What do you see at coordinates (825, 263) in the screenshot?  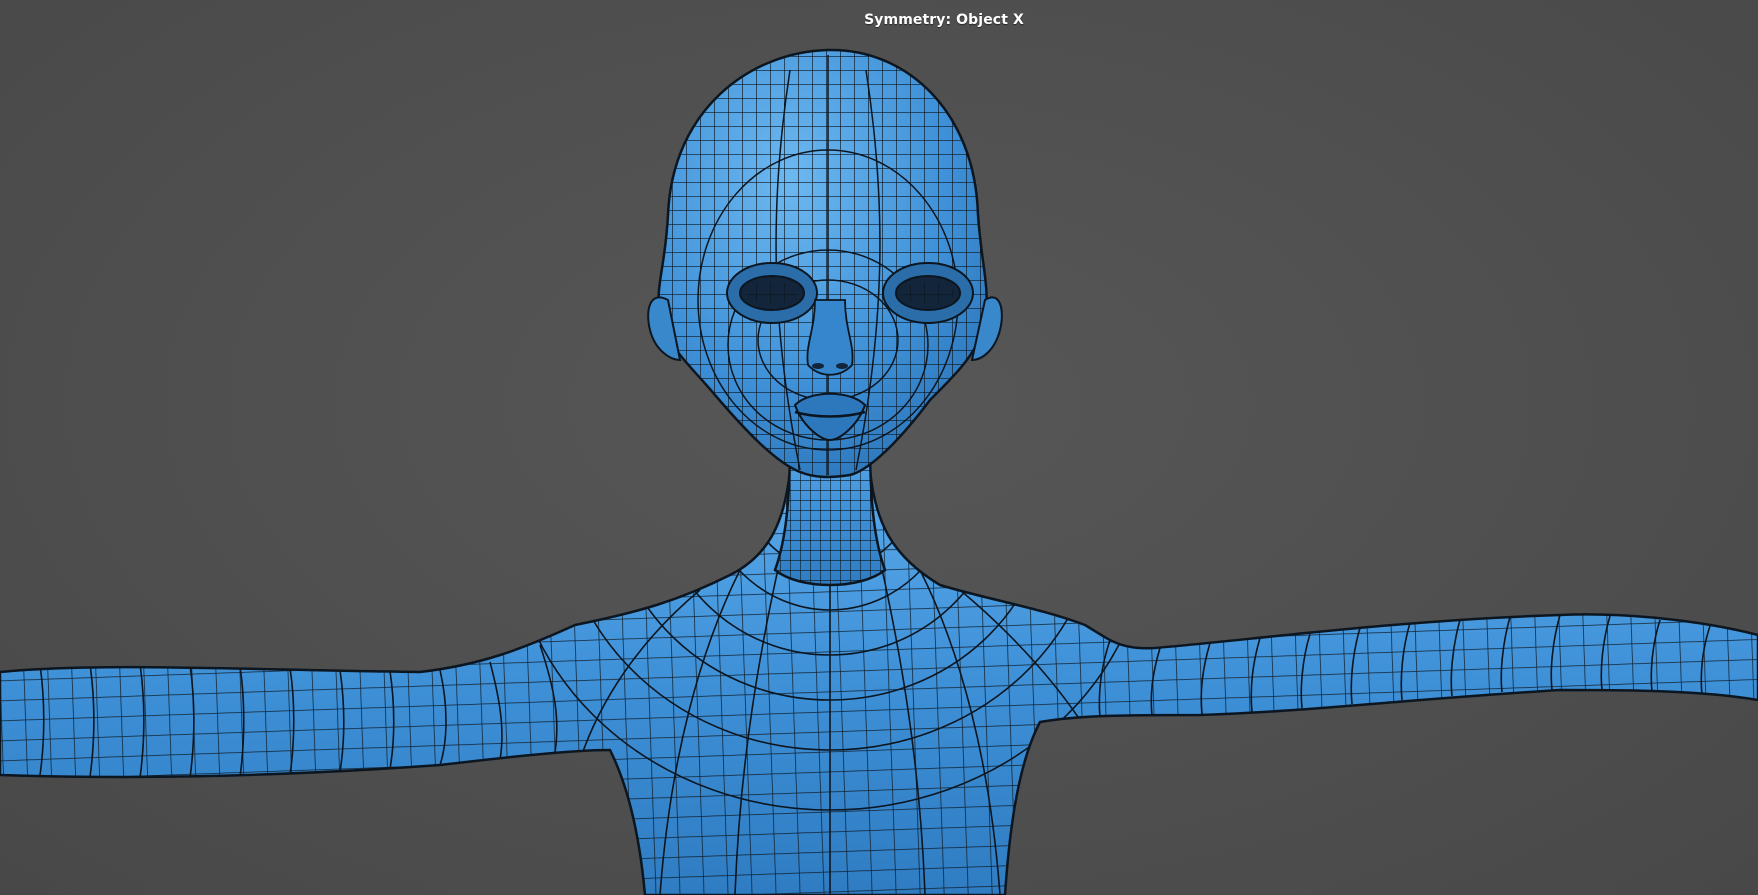 I see `head-mesh` at bounding box center [825, 263].